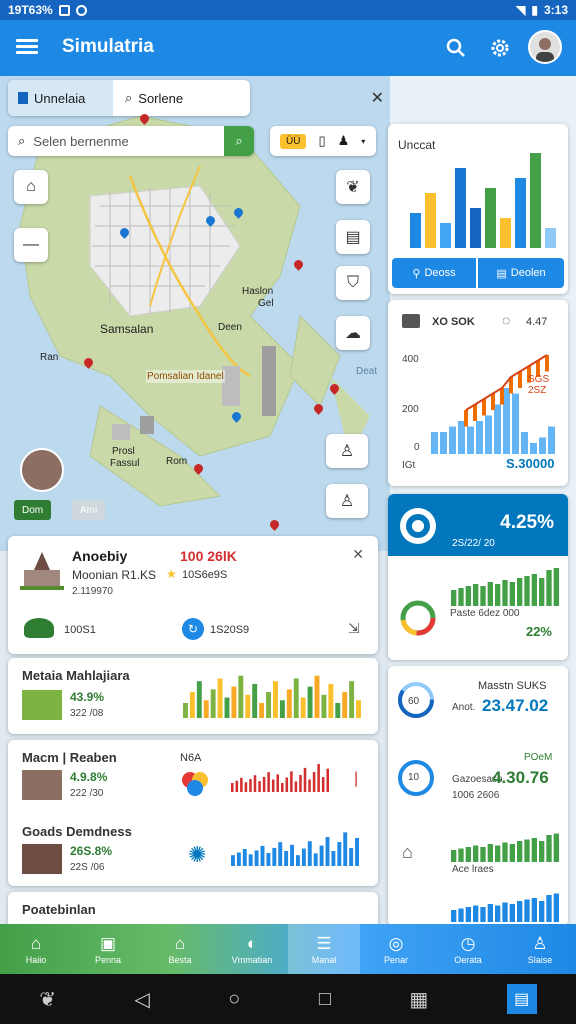 The image size is (576, 1024). Describe the element at coordinates (540, 949) in the screenshot. I see `nav-item-8: ♙ Slaise` at that location.